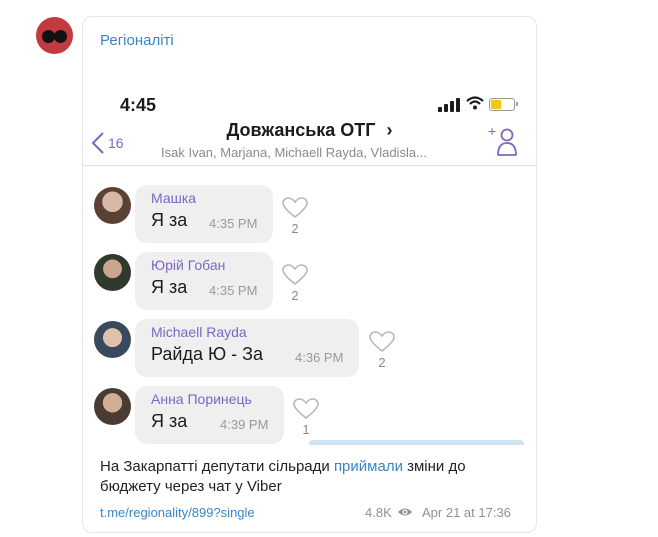 Image resolution: width=658 pixels, height=537 pixels. What do you see at coordinates (368, 466) in the screenshot?
I see `caption-link: приймали` at bounding box center [368, 466].